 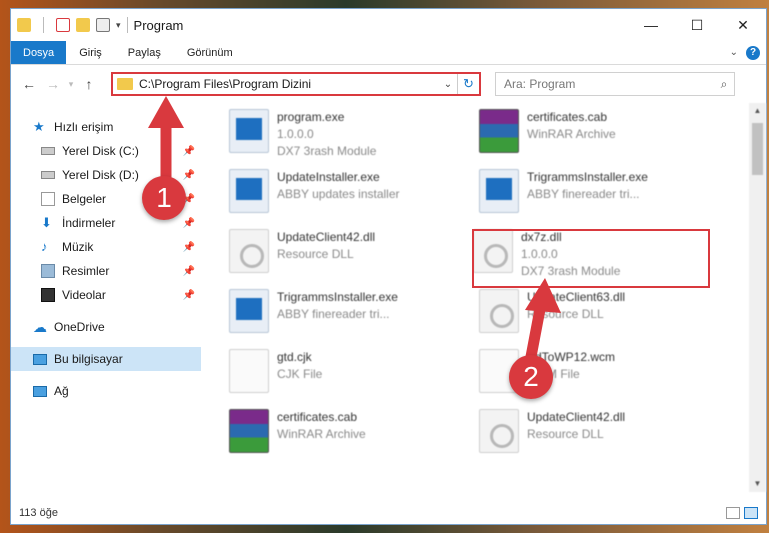 What do you see at coordinates (448, 84) in the screenshot?
I see `chevron-down-icon: ⌄` at bounding box center [448, 84].